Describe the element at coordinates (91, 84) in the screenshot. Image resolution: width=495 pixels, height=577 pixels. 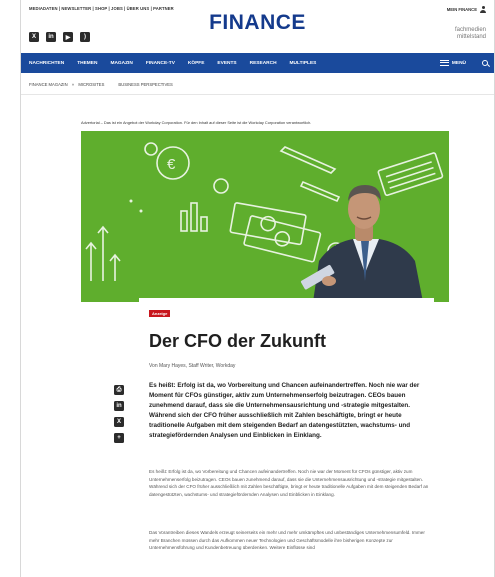
I see `breadcrumb-microsites: MICROSITES` at that location.